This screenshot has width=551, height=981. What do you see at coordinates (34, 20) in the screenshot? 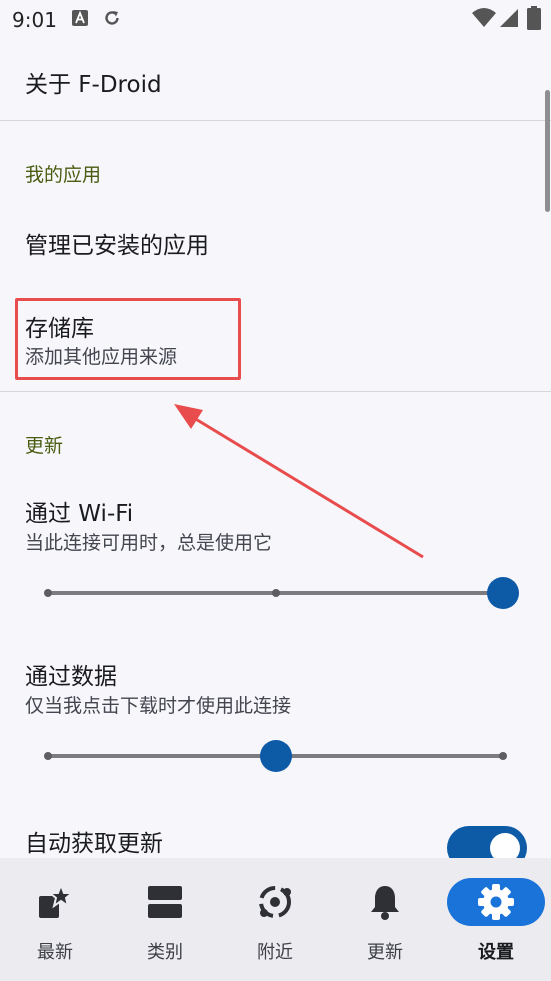
I see `status-time: 9:01` at bounding box center [34, 20].